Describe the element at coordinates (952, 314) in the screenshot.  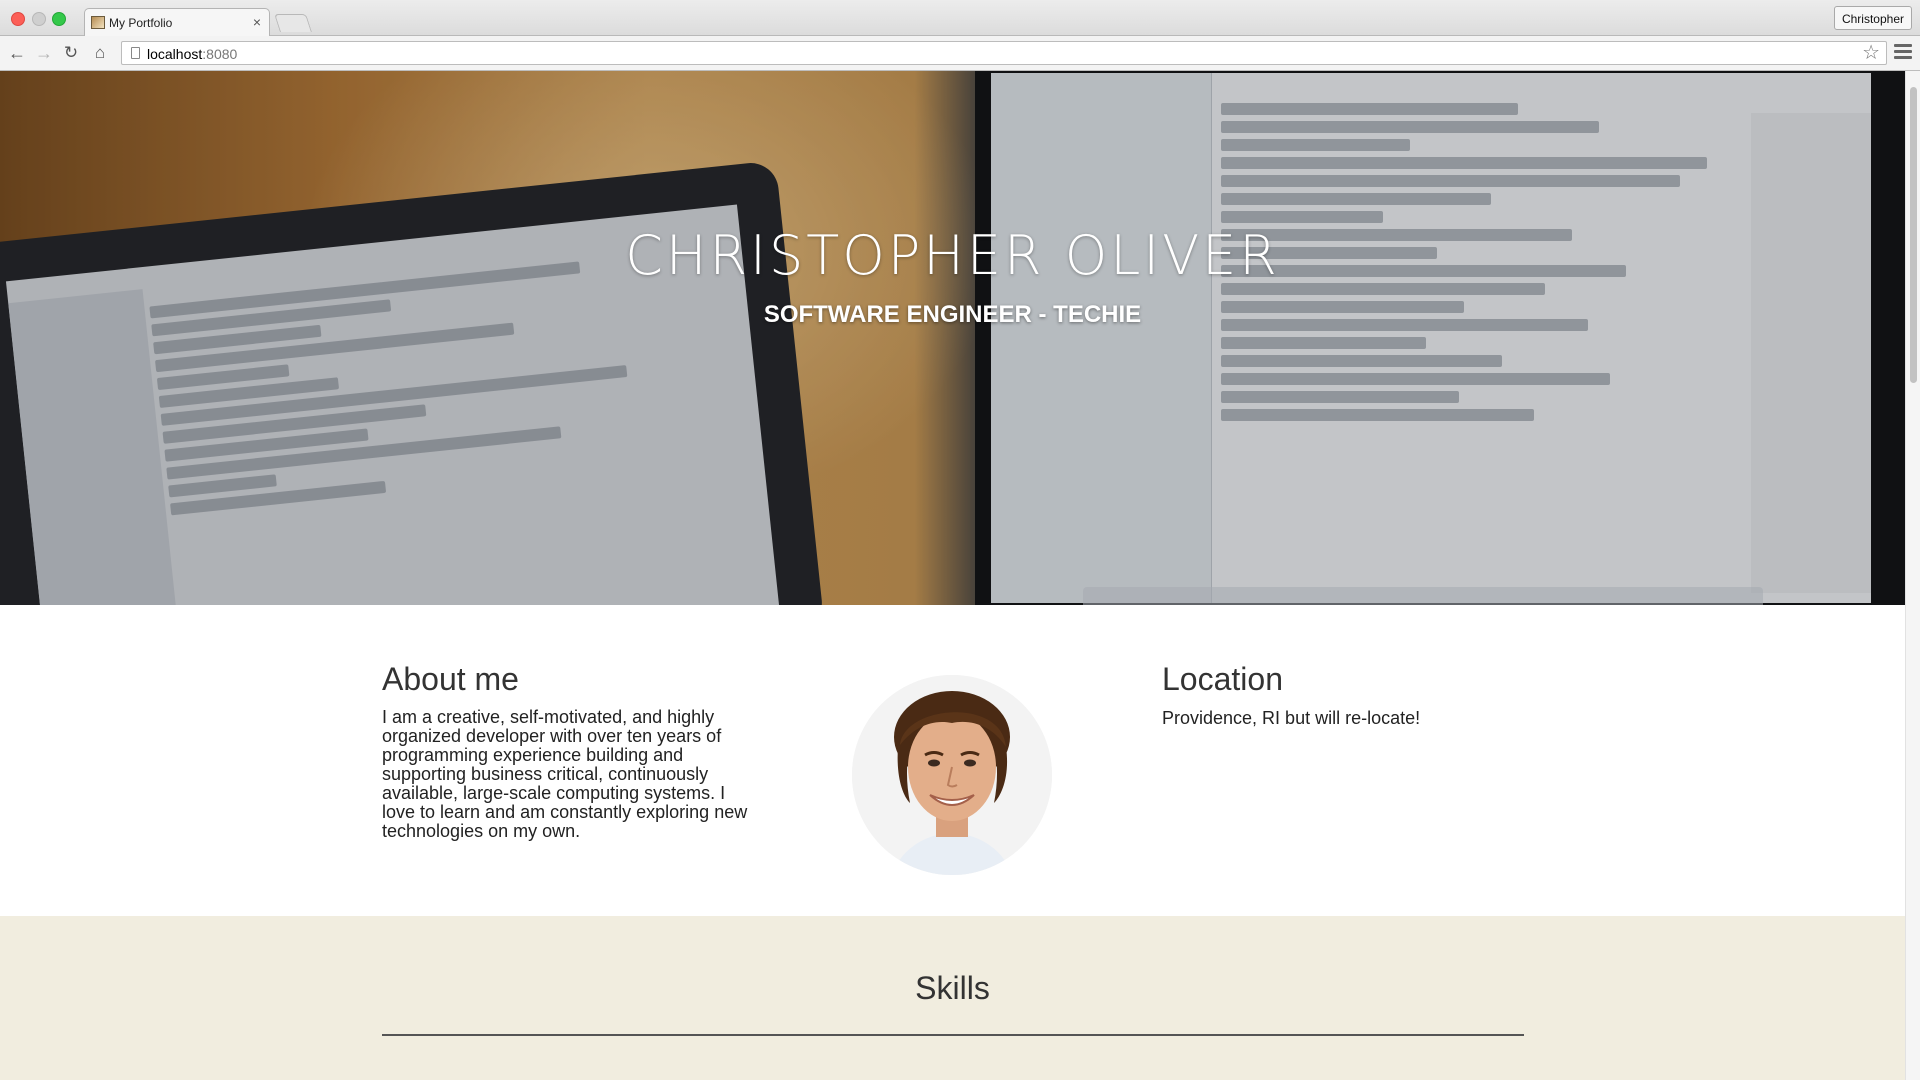
I see `hero-tagline: SOFTWARE ENGINEER - TECHIE` at that location.